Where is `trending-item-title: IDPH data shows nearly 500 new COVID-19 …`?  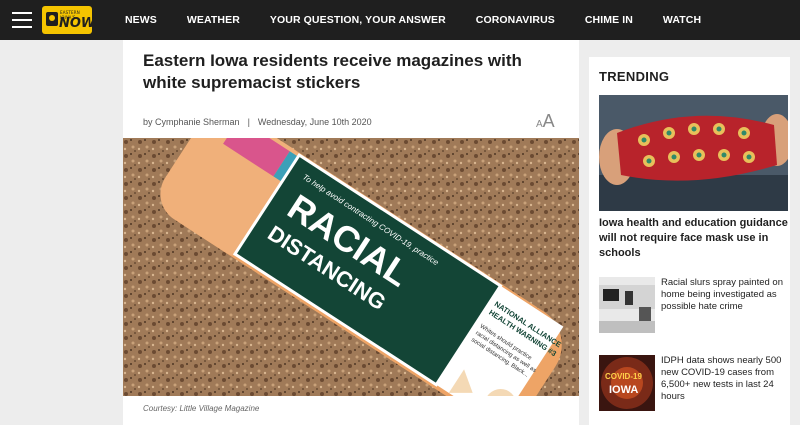
trending-item-title: IDPH data shows nearly 500 new COVID-19 … is located at coordinates (721, 378).